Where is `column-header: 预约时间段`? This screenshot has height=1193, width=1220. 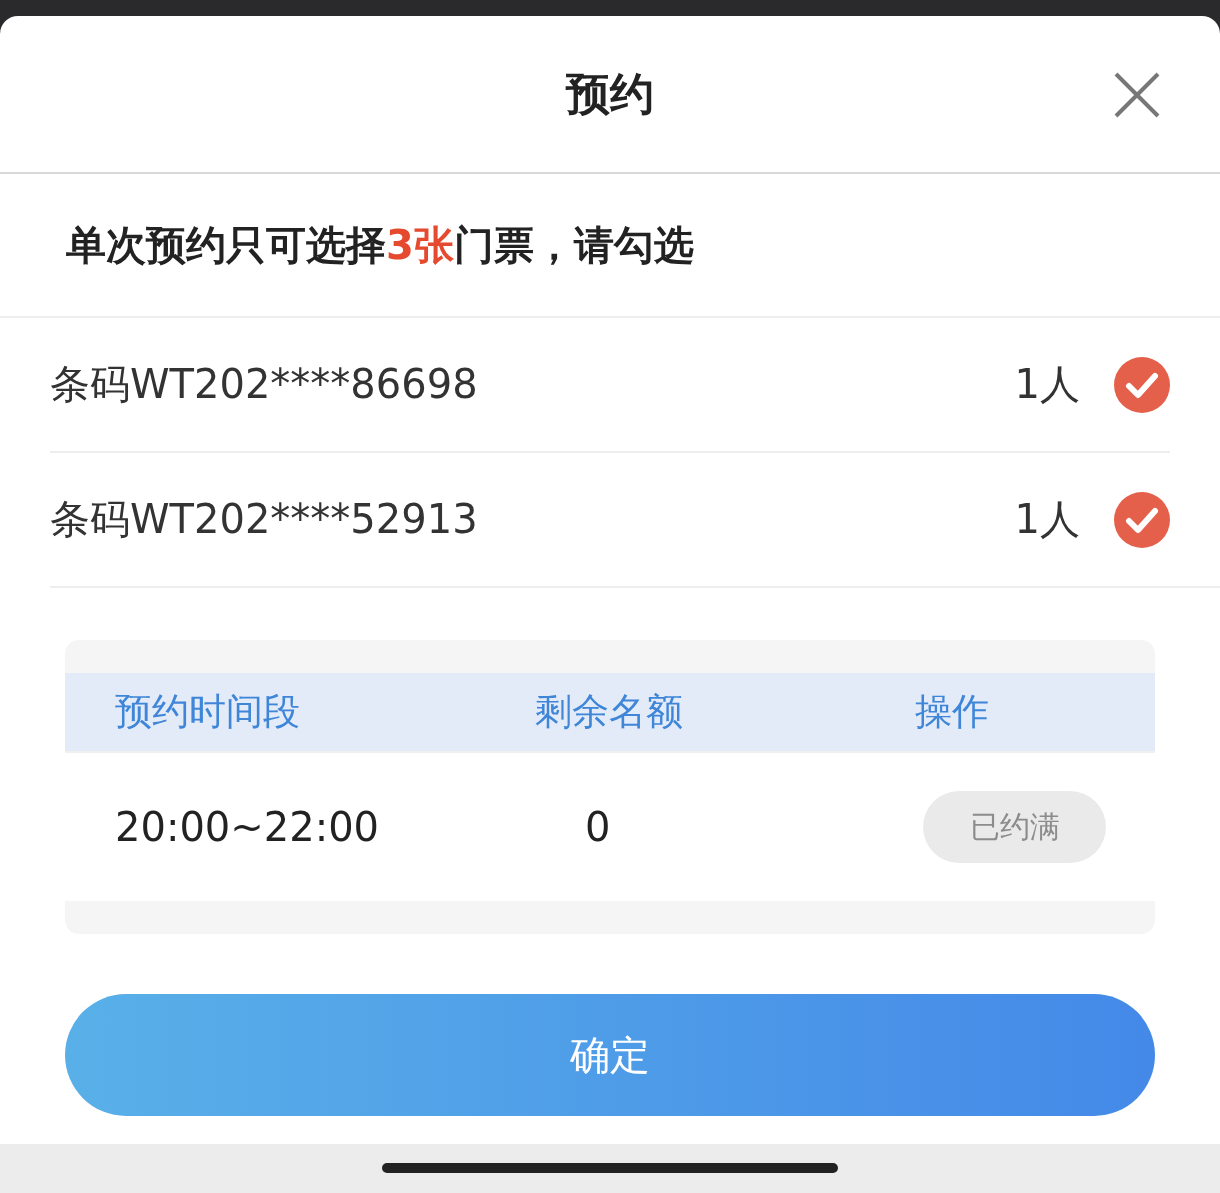 column-header: 预约时间段 is located at coordinates (207, 712).